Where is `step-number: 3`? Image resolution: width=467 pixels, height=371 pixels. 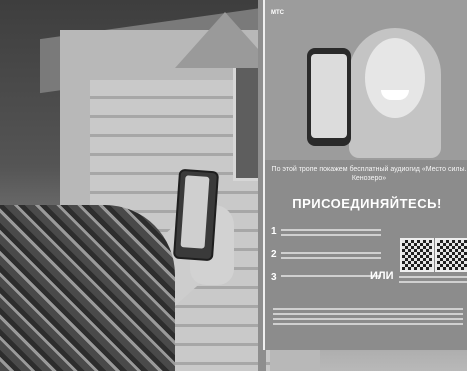 step-number: 3 is located at coordinates (274, 277).